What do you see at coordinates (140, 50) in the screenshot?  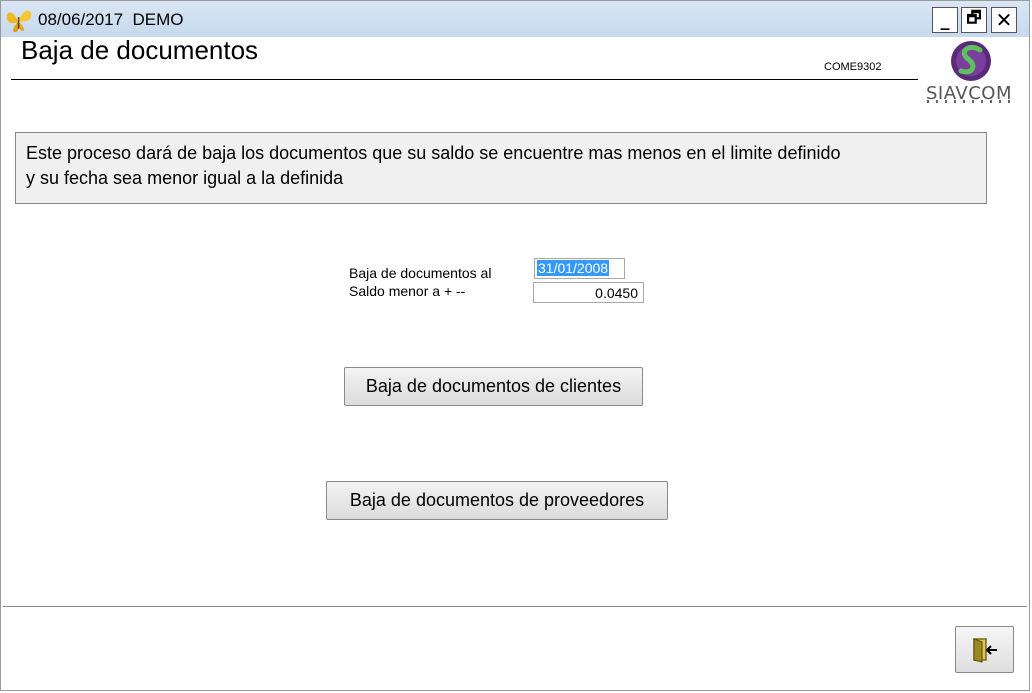 I see `page-title: Baja de documentos` at bounding box center [140, 50].